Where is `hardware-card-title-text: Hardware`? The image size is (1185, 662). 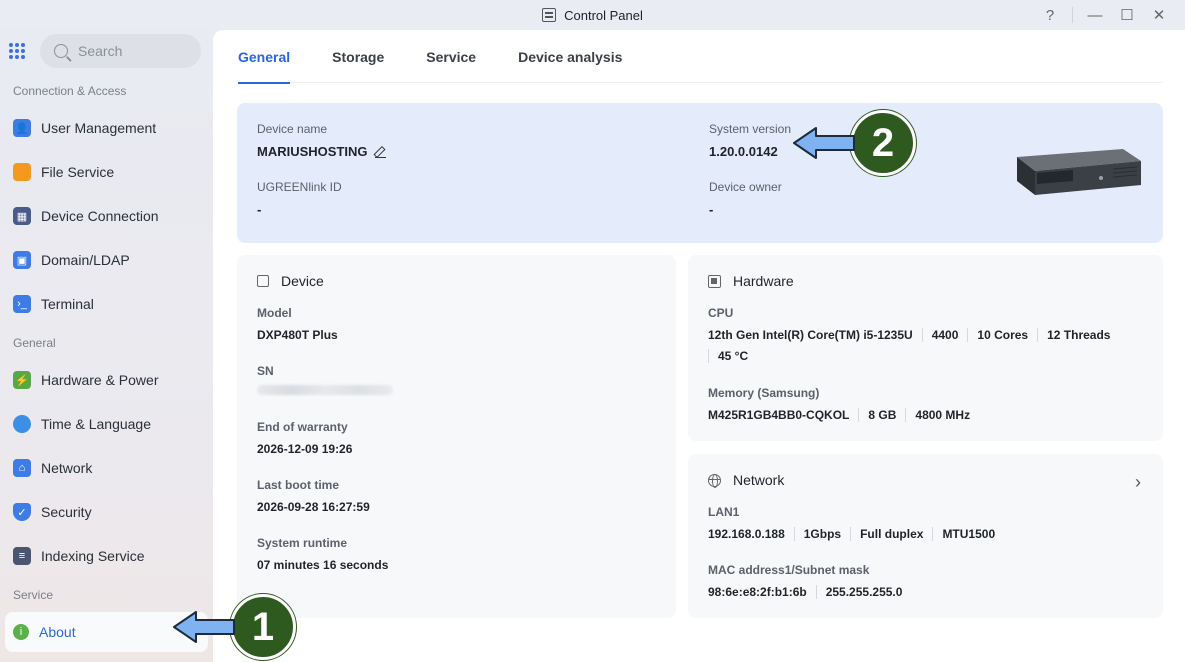 hardware-card-title-text: Hardware is located at coordinates (763, 281).